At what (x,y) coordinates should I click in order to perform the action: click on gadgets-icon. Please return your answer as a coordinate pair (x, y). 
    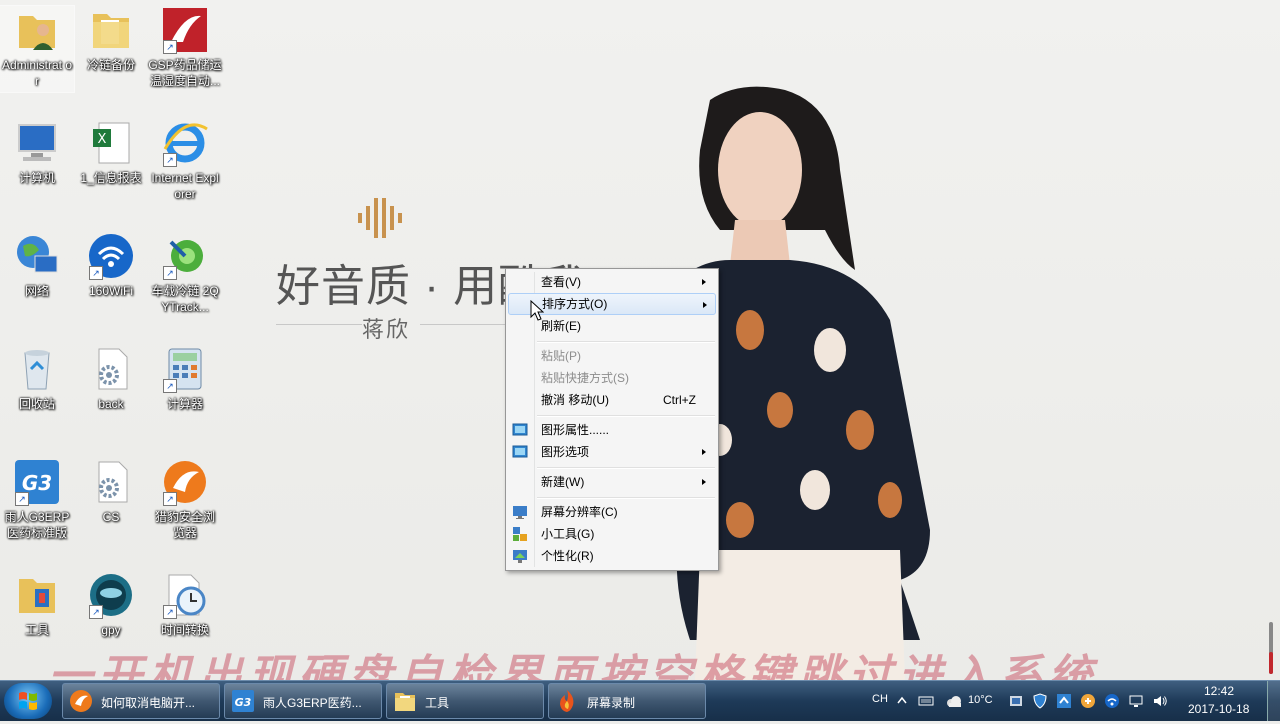
    Looking at the image, I should click on (520, 534).